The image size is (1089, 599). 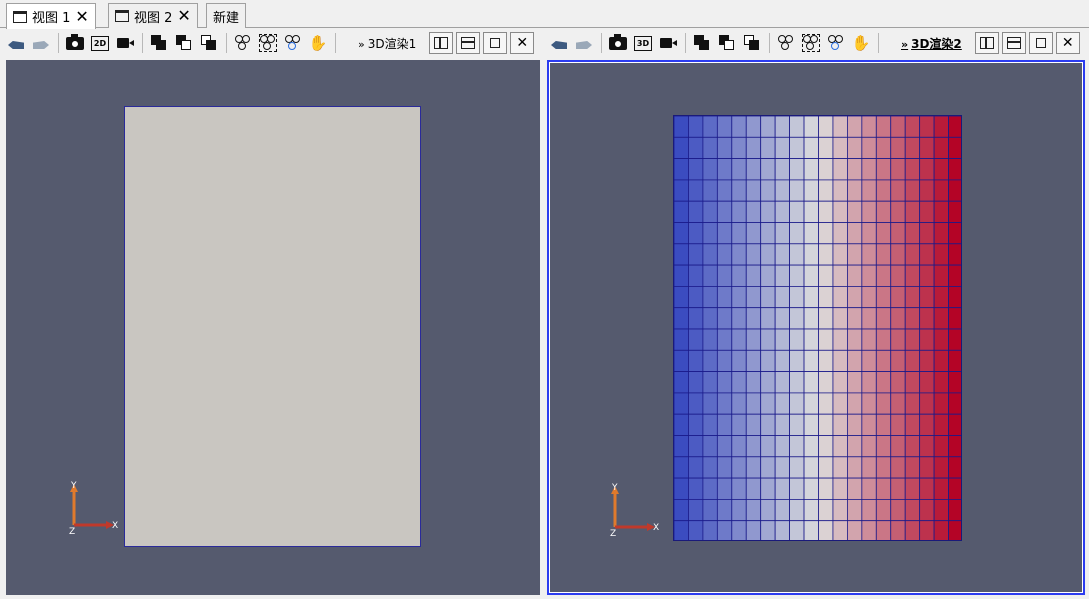 I want to click on separator, so click(x=142, y=43).